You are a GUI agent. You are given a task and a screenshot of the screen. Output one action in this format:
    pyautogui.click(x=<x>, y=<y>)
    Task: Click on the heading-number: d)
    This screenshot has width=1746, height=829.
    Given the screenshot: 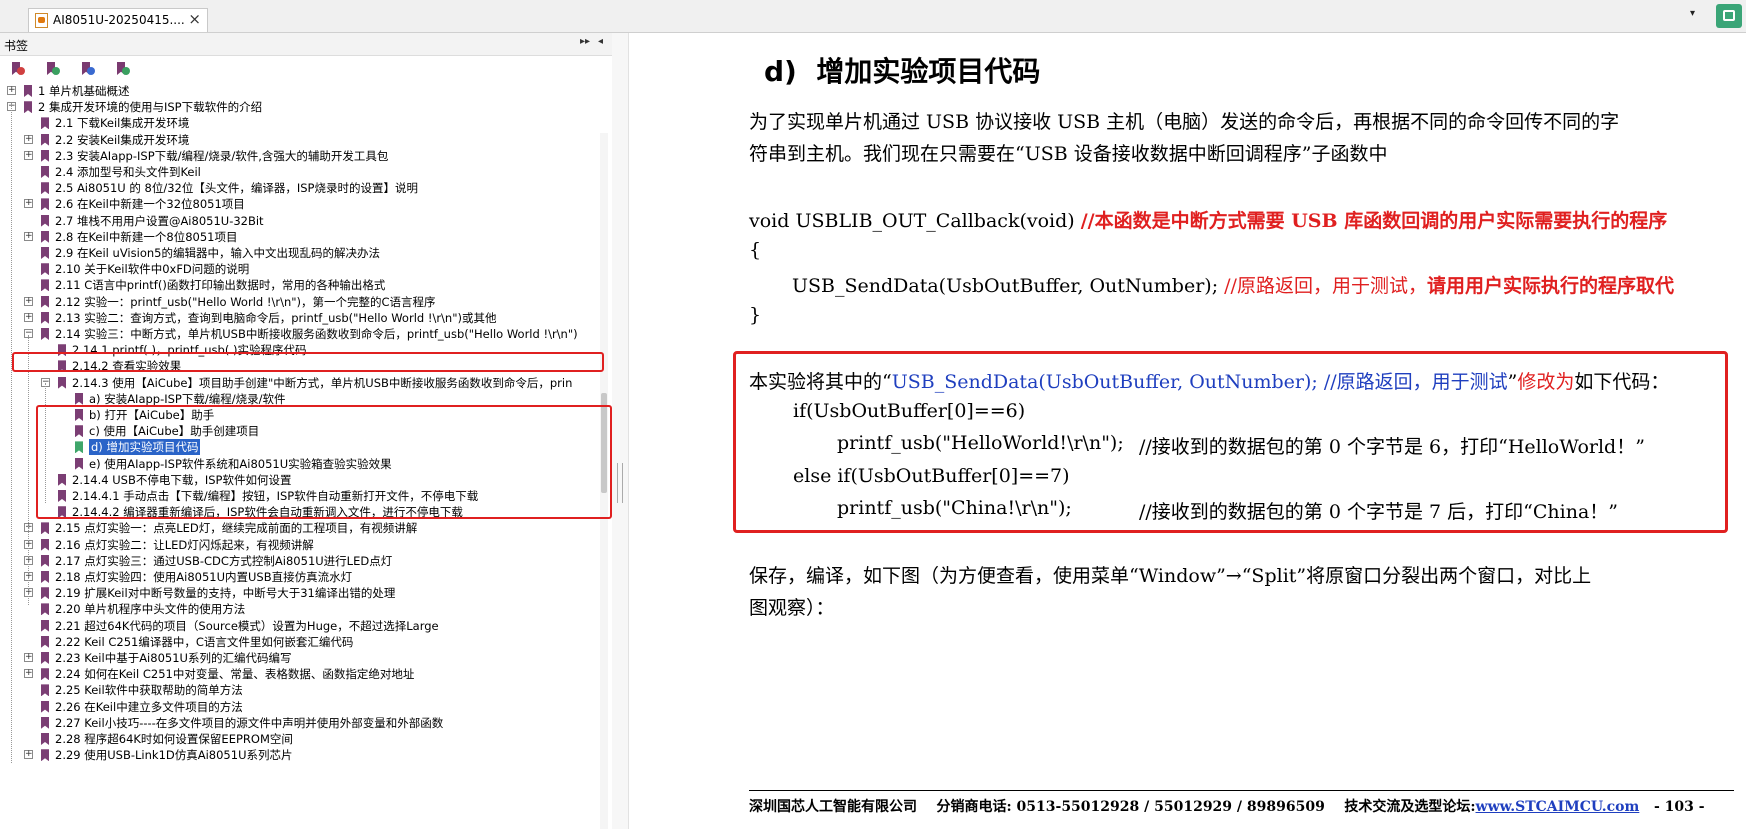 What is the action you would take?
    pyautogui.click(x=780, y=71)
    